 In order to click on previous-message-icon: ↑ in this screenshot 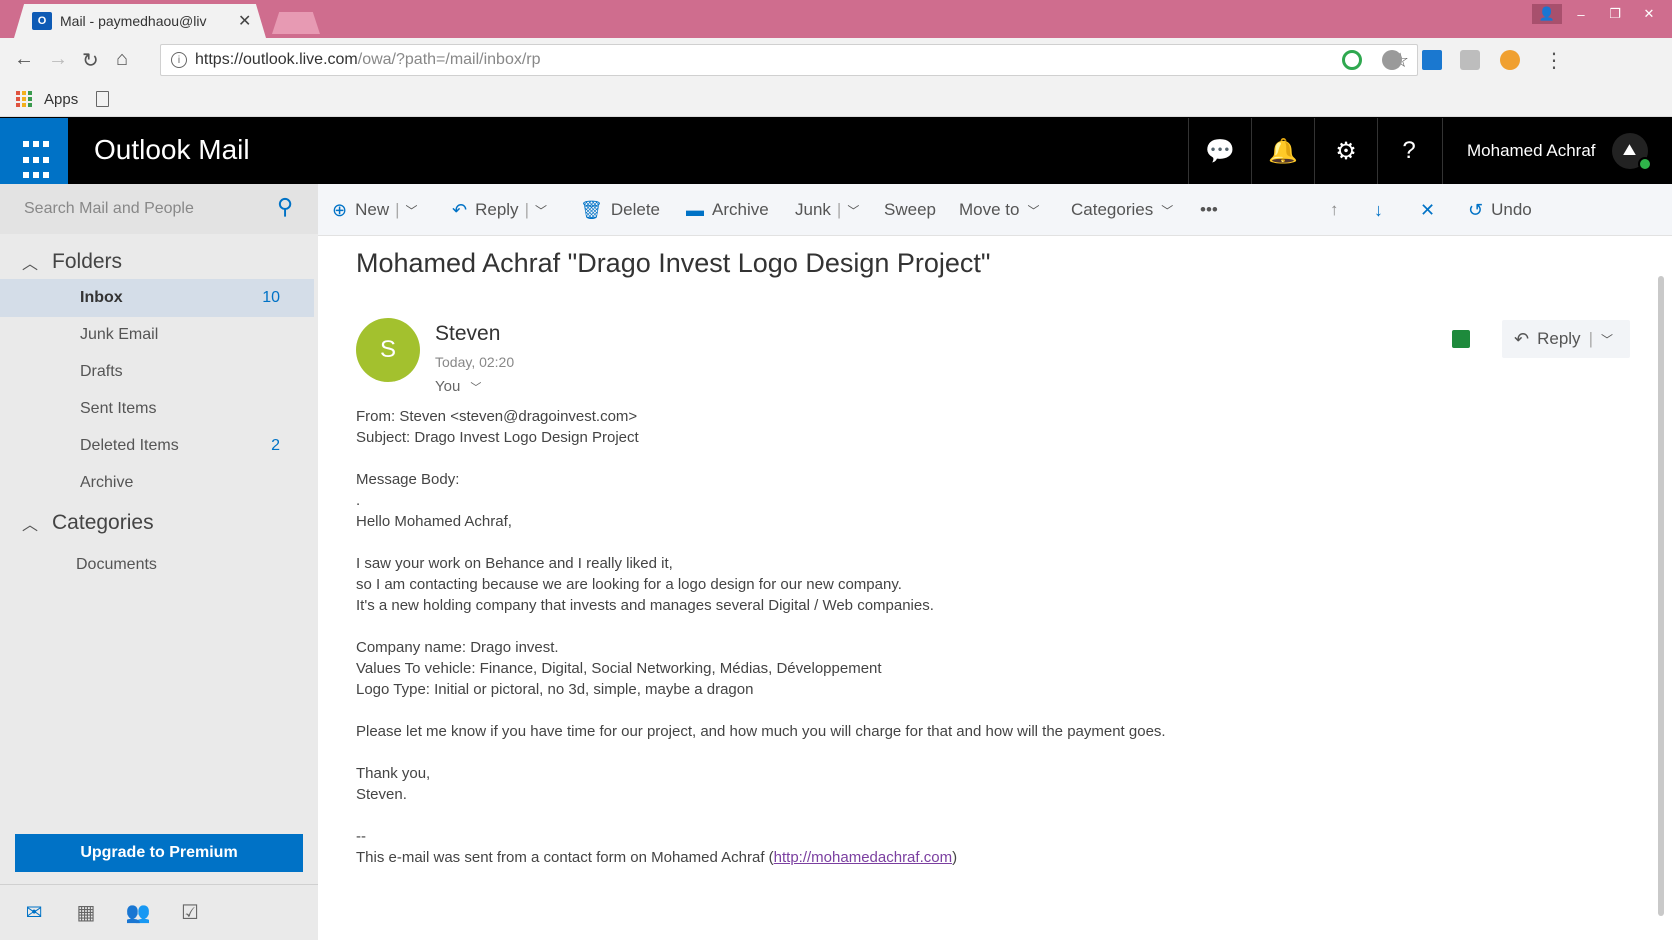, I will do `click(1334, 210)`.